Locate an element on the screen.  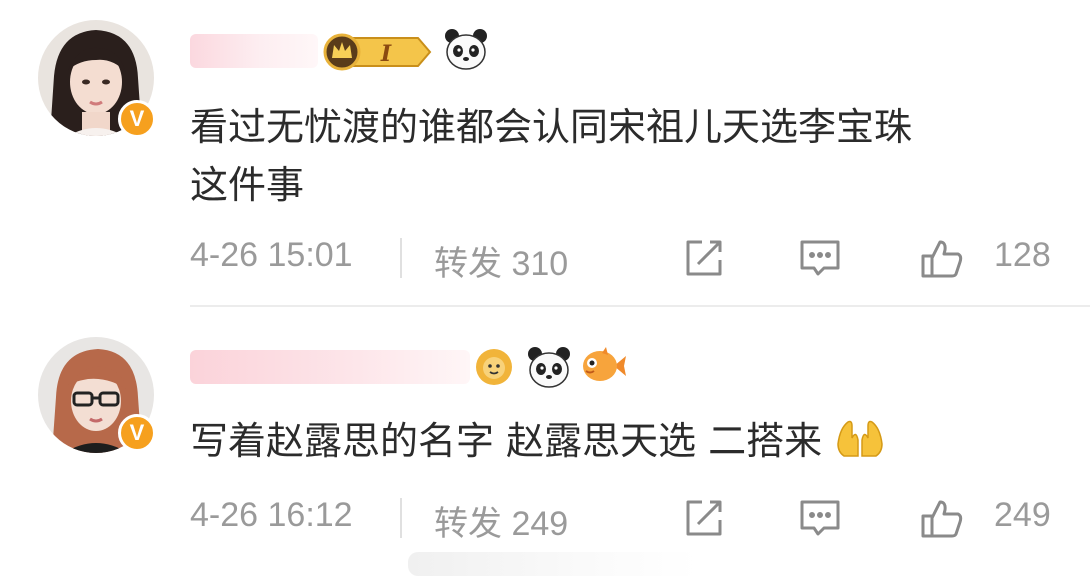
like-count: 128 is located at coordinates (1022, 255).